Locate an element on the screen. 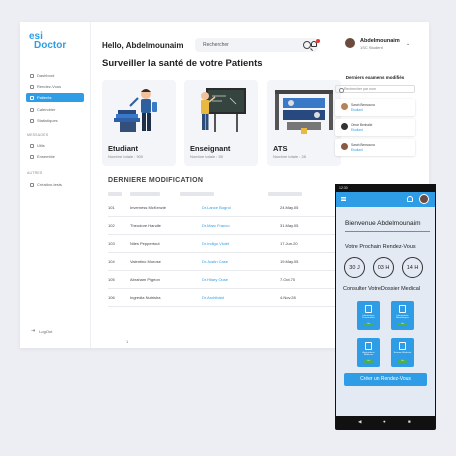 This screenshot has width=456, height=456. notification-dot is located at coordinates (318, 41).